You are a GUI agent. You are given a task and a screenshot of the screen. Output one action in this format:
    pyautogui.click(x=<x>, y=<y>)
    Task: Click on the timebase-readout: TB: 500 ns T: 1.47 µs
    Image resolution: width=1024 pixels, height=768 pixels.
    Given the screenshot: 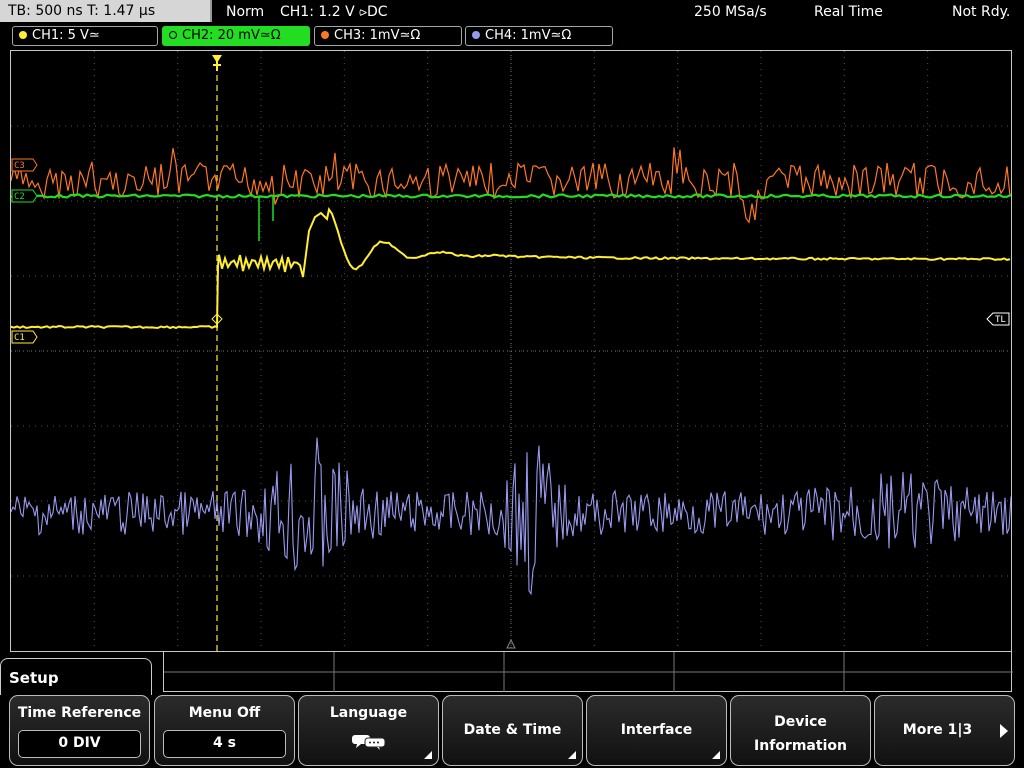 What is the action you would take?
    pyautogui.click(x=106, y=11)
    